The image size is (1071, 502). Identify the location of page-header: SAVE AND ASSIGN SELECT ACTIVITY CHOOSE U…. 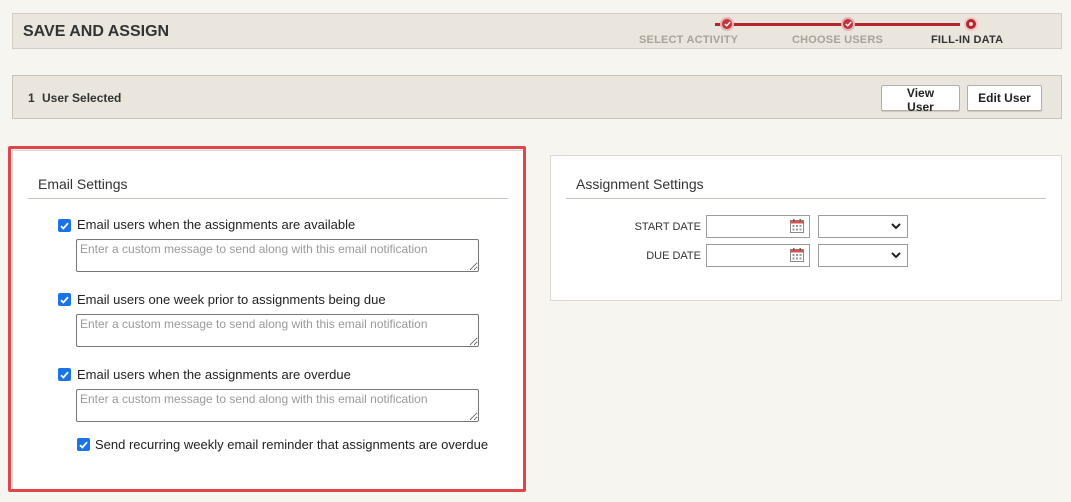
(537, 31).